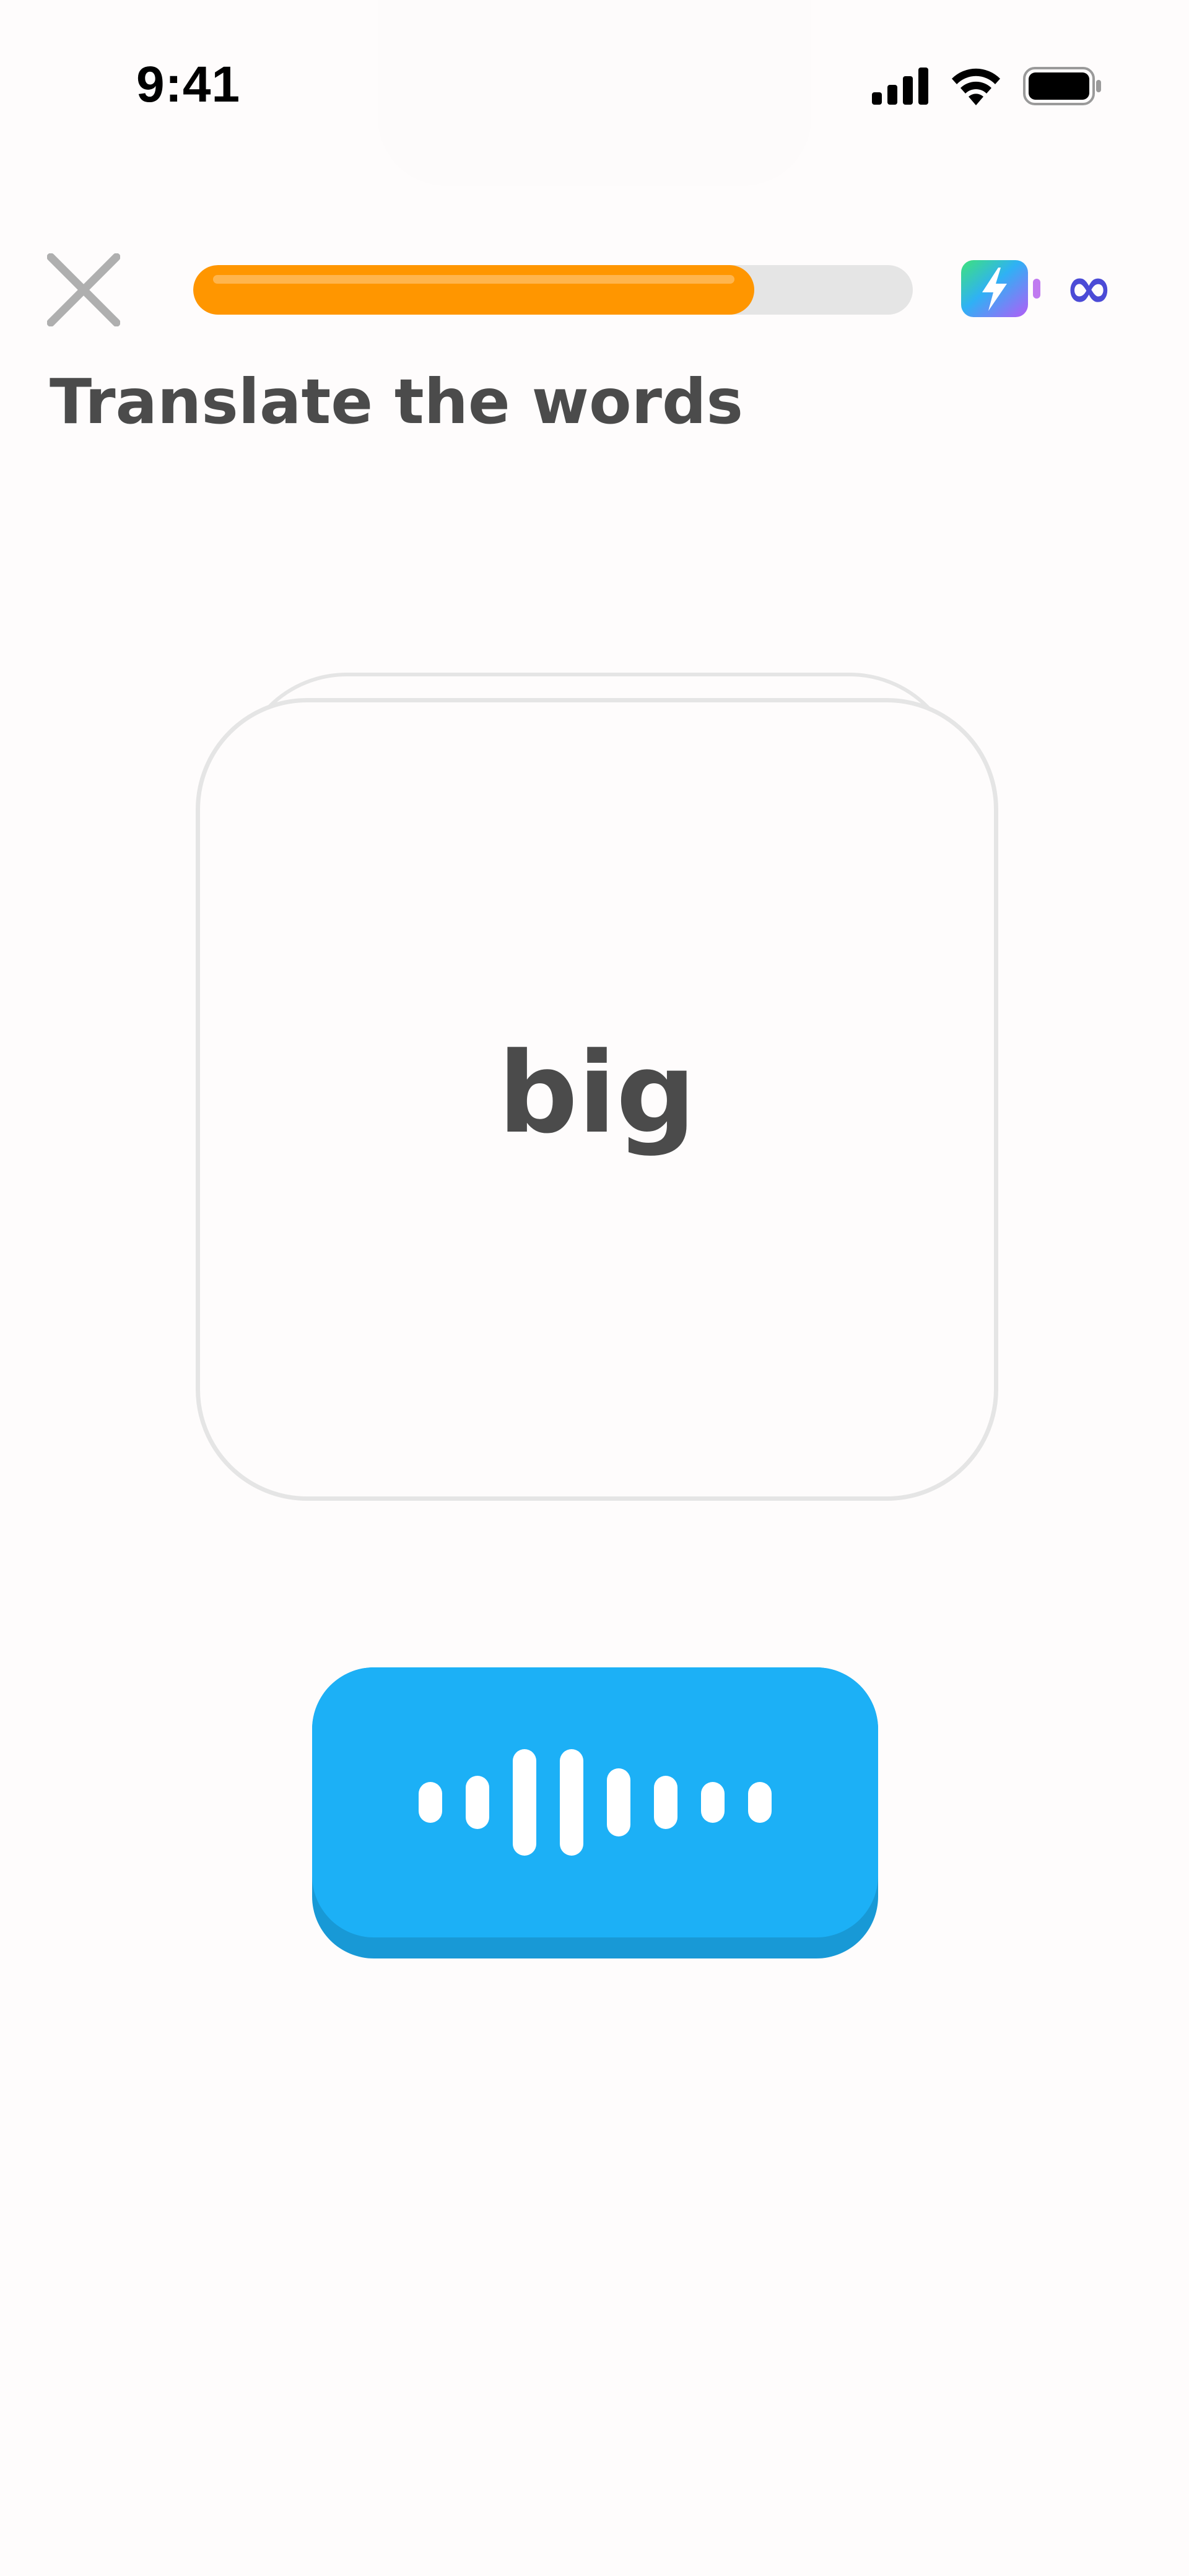 The width and height of the screenshot is (1189, 2576). Describe the element at coordinates (597, 1093) in the screenshot. I see `flashcard-word: big` at that location.